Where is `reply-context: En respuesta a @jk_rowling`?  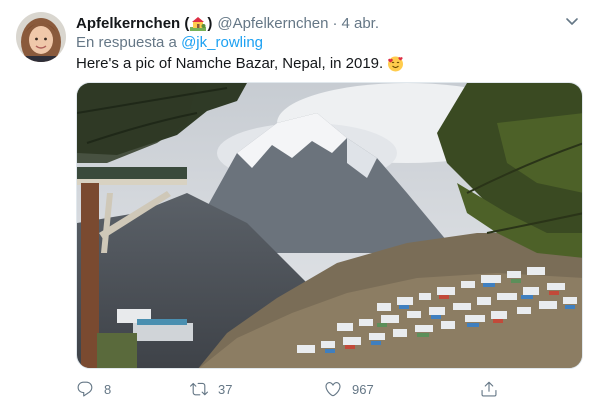
reply-context: En respuesta a @jk_rowling is located at coordinates (169, 43).